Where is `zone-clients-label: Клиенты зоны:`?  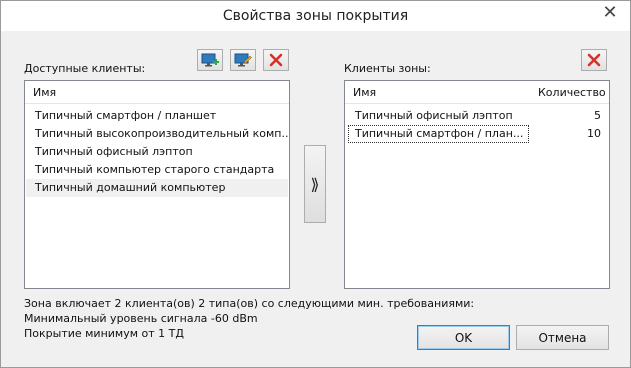 zone-clients-label: Клиенты зоны: is located at coordinates (387, 68).